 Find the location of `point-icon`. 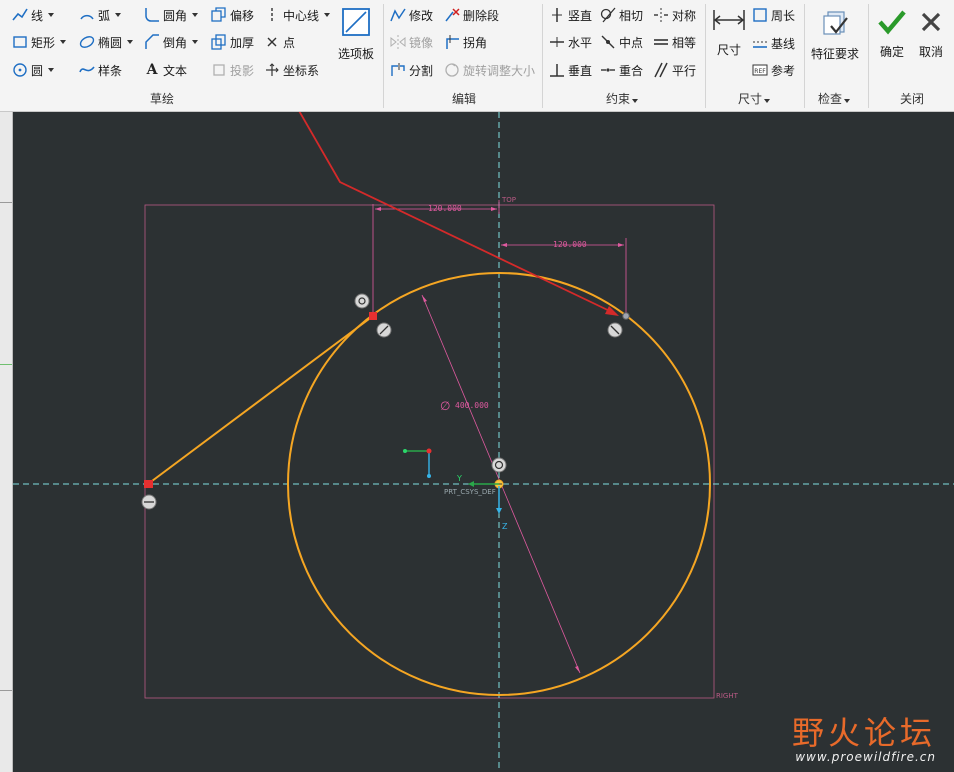

point-icon is located at coordinates (272, 42).